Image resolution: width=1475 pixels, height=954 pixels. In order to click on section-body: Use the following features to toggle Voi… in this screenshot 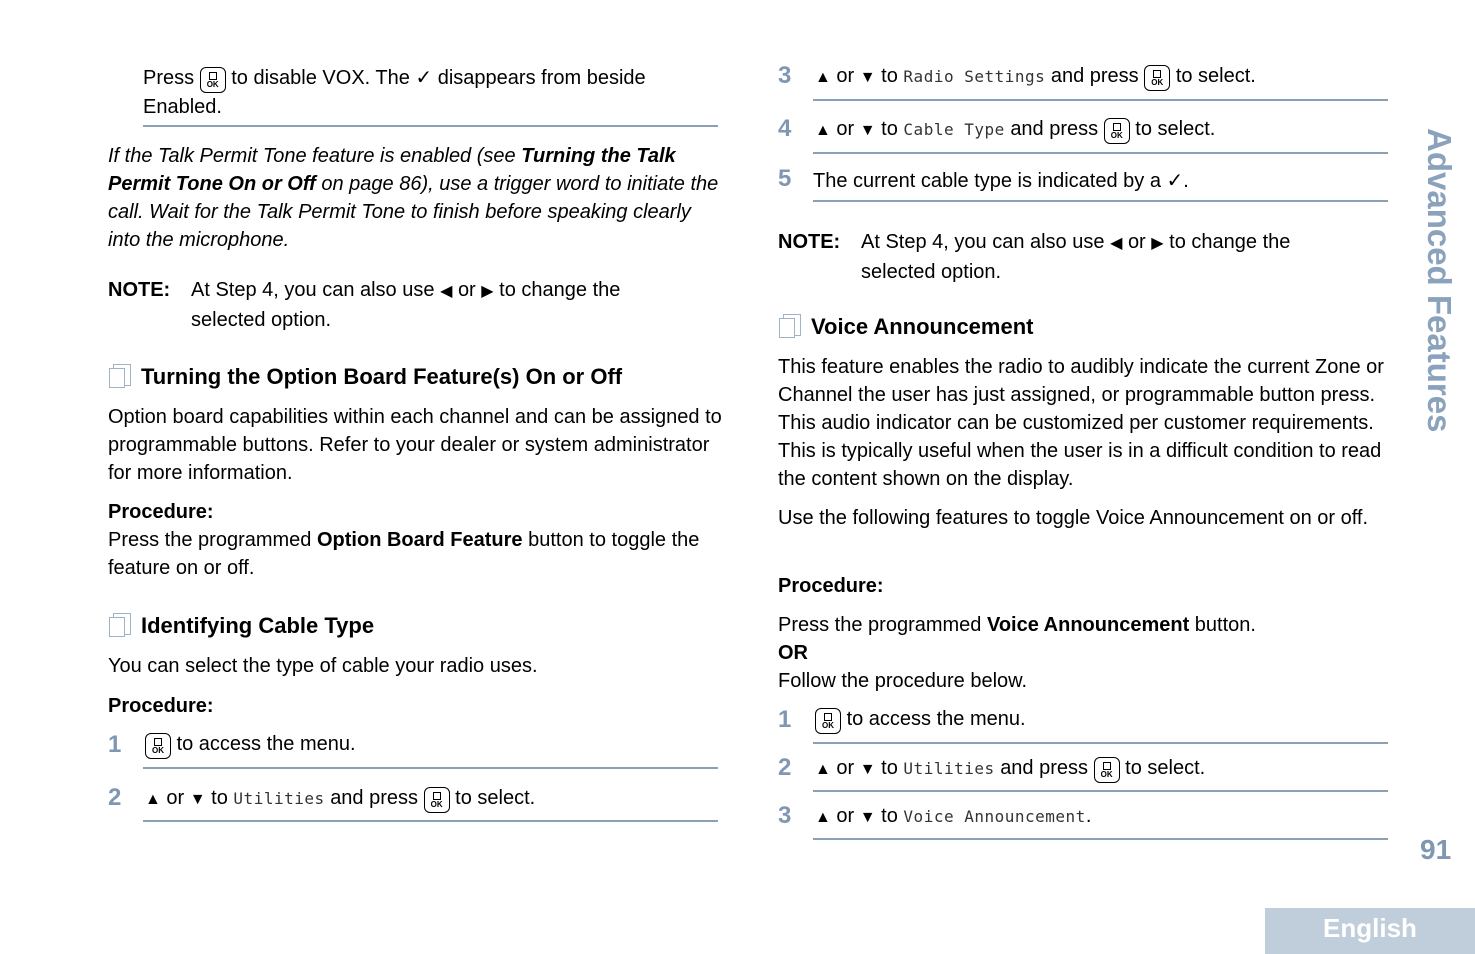, I will do `click(1073, 518)`.